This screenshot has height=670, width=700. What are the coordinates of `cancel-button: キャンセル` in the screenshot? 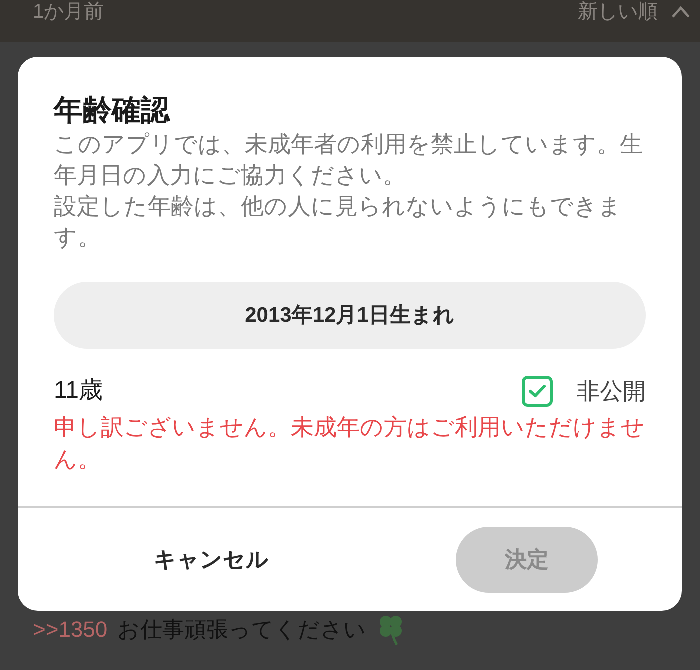 It's located at (211, 559).